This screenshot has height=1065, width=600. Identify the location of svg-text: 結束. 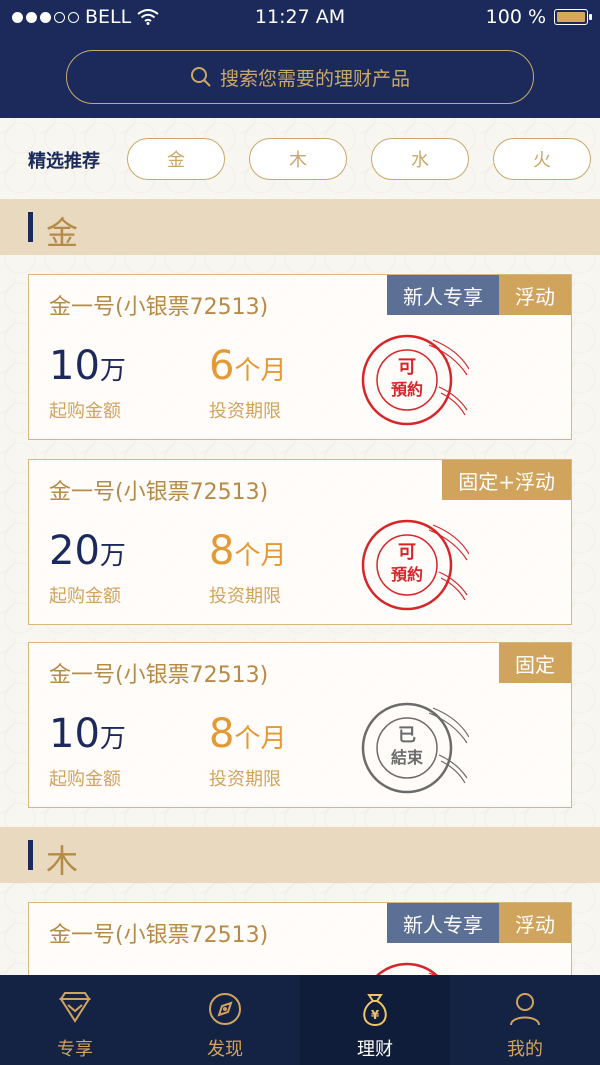
(407, 757).